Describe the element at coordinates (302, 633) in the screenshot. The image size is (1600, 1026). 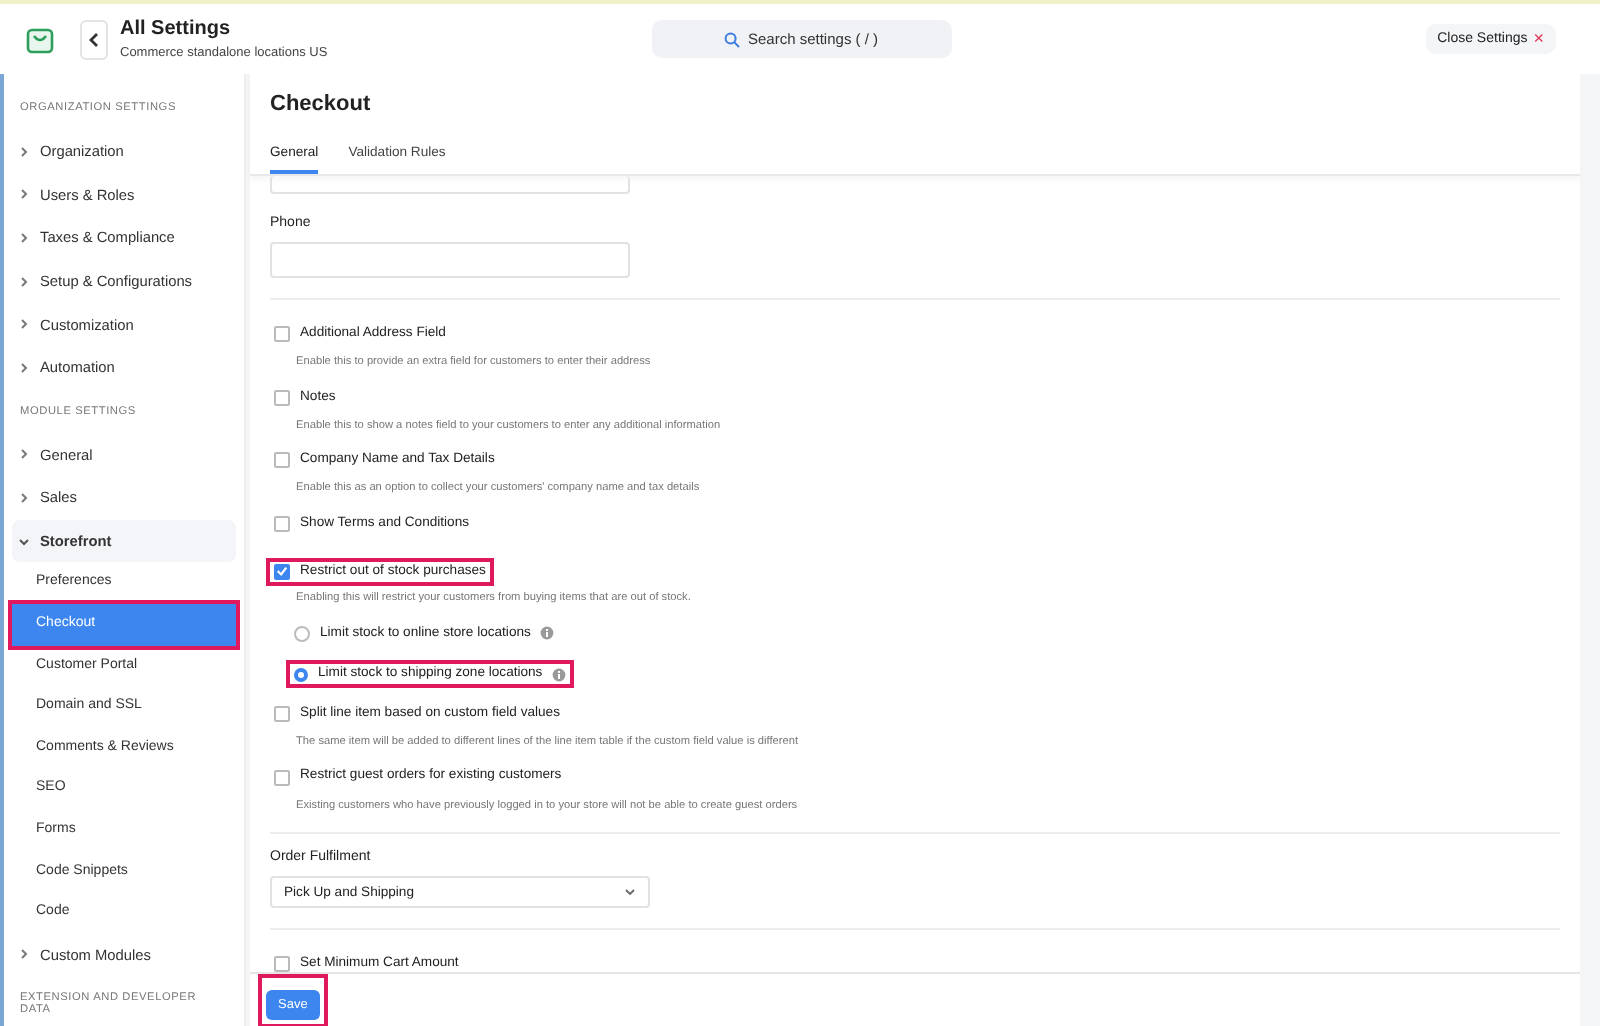
I see `radio-button` at that location.